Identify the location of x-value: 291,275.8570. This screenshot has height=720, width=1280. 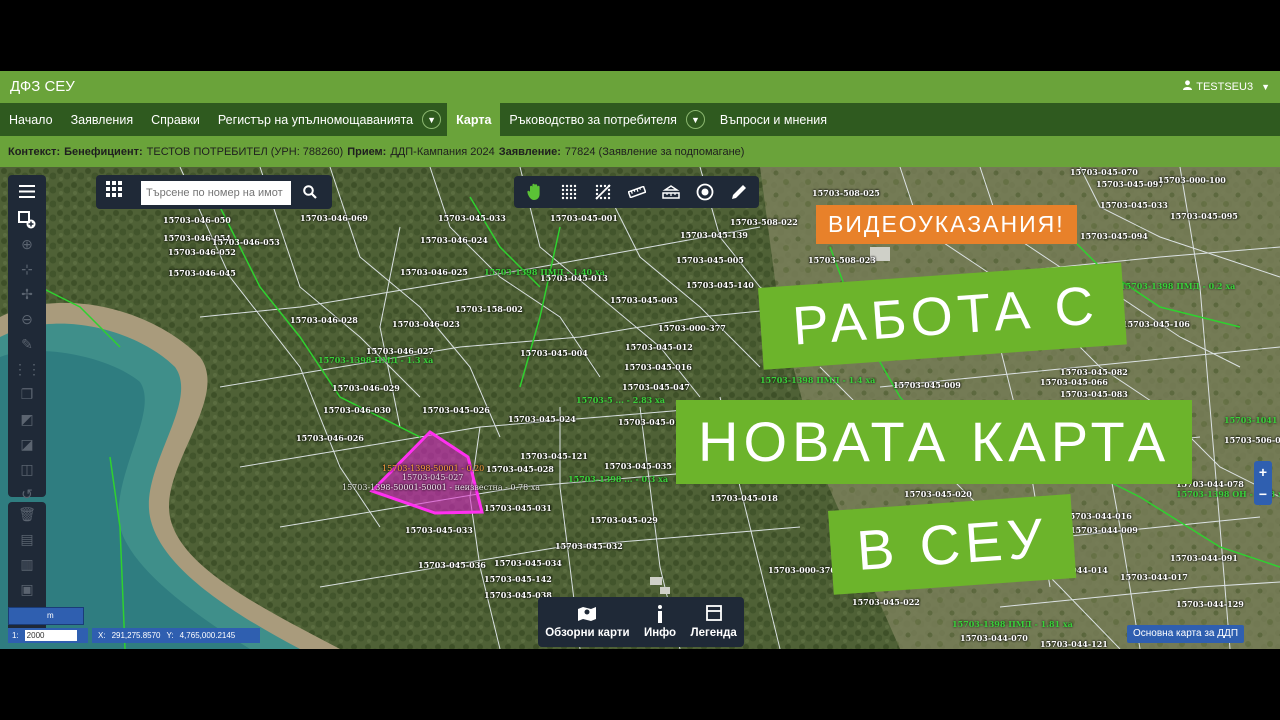
(136, 635).